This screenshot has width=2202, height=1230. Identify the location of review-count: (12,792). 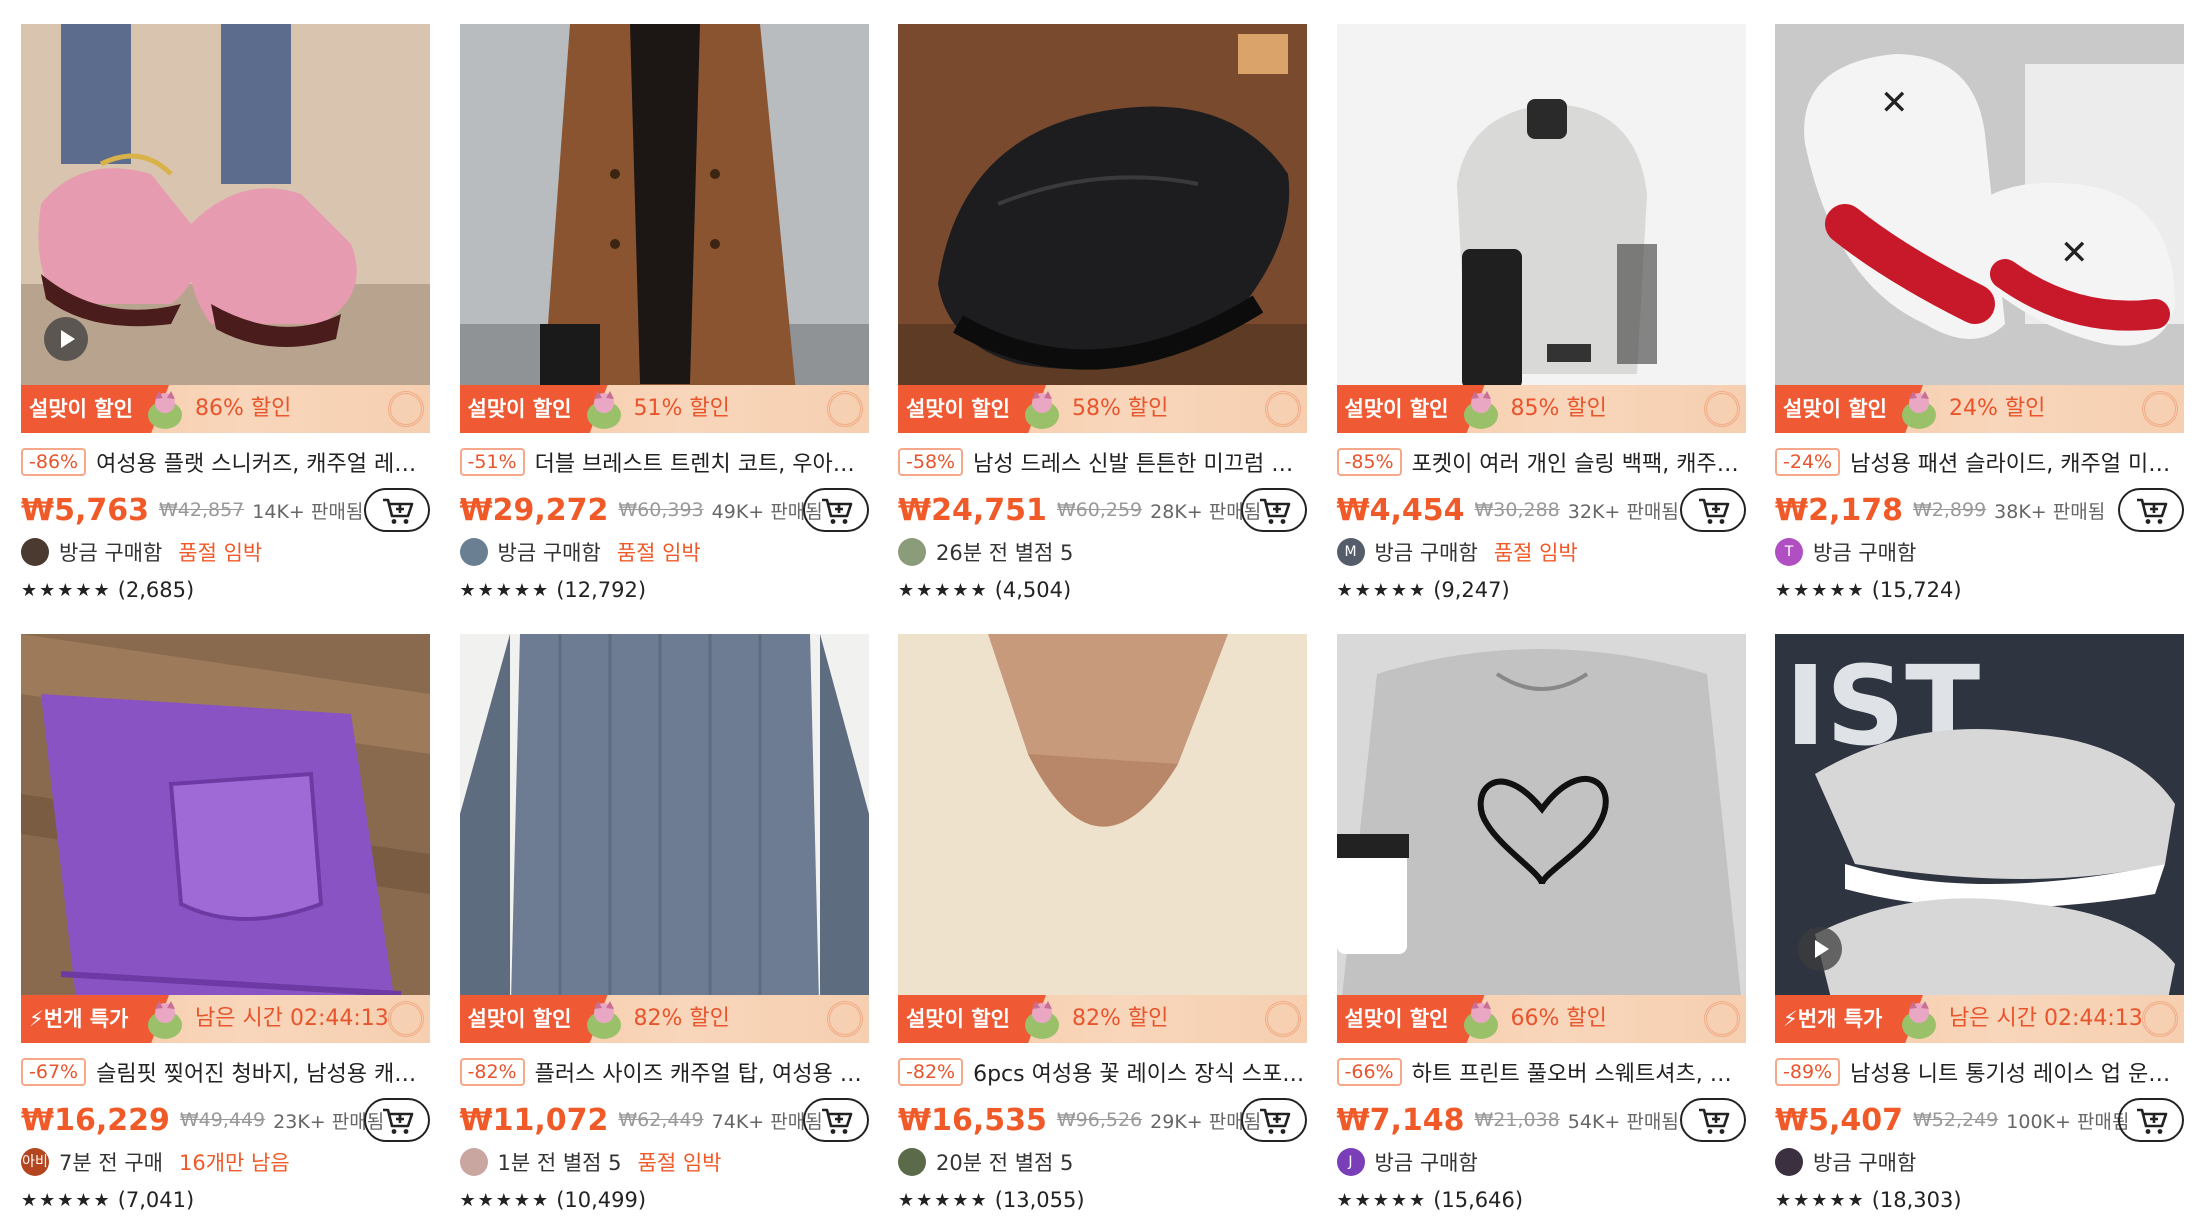
(601, 590).